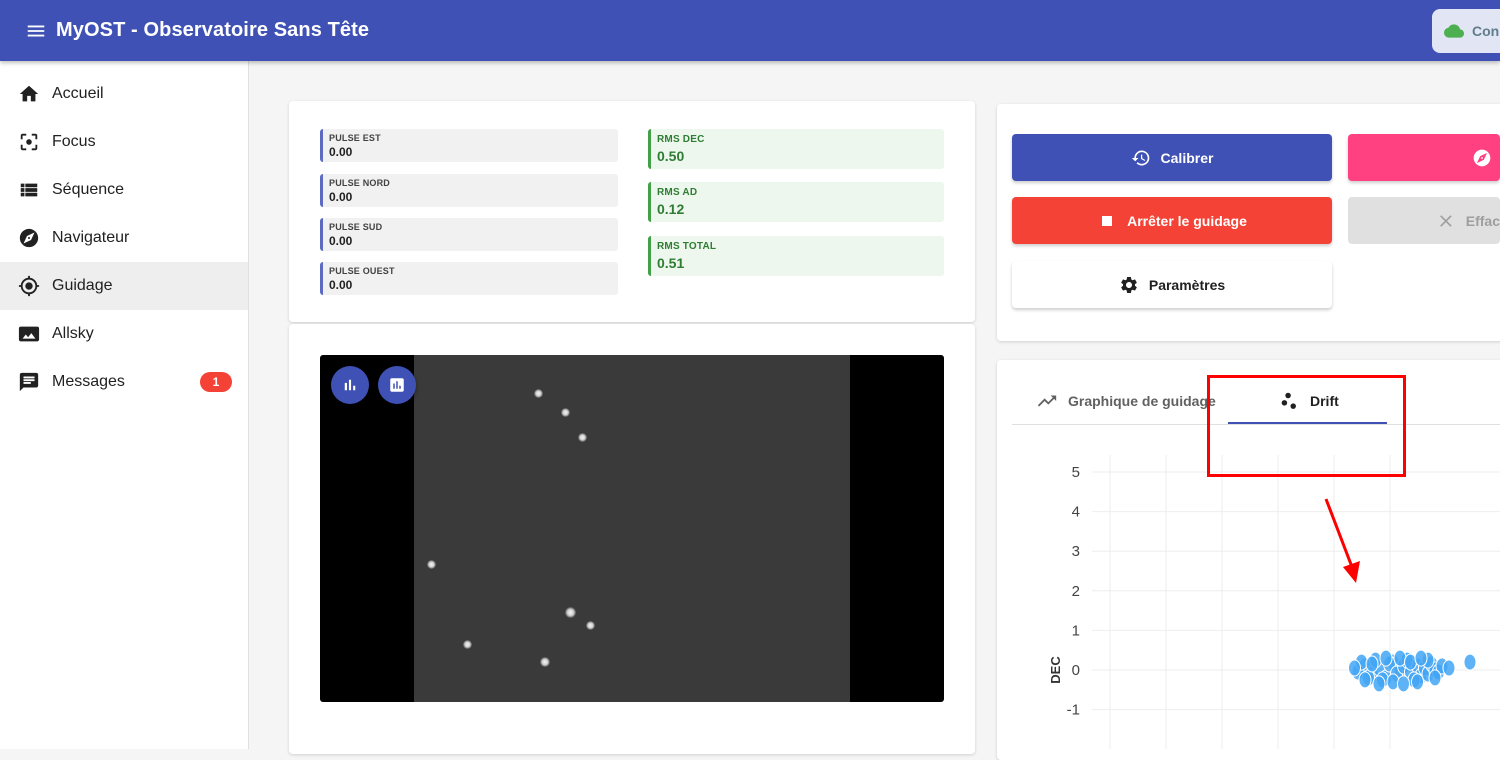 The height and width of the screenshot is (760, 1500). I want to click on pulse-sud-stat: PULSE SUD 0.00, so click(469, 234).